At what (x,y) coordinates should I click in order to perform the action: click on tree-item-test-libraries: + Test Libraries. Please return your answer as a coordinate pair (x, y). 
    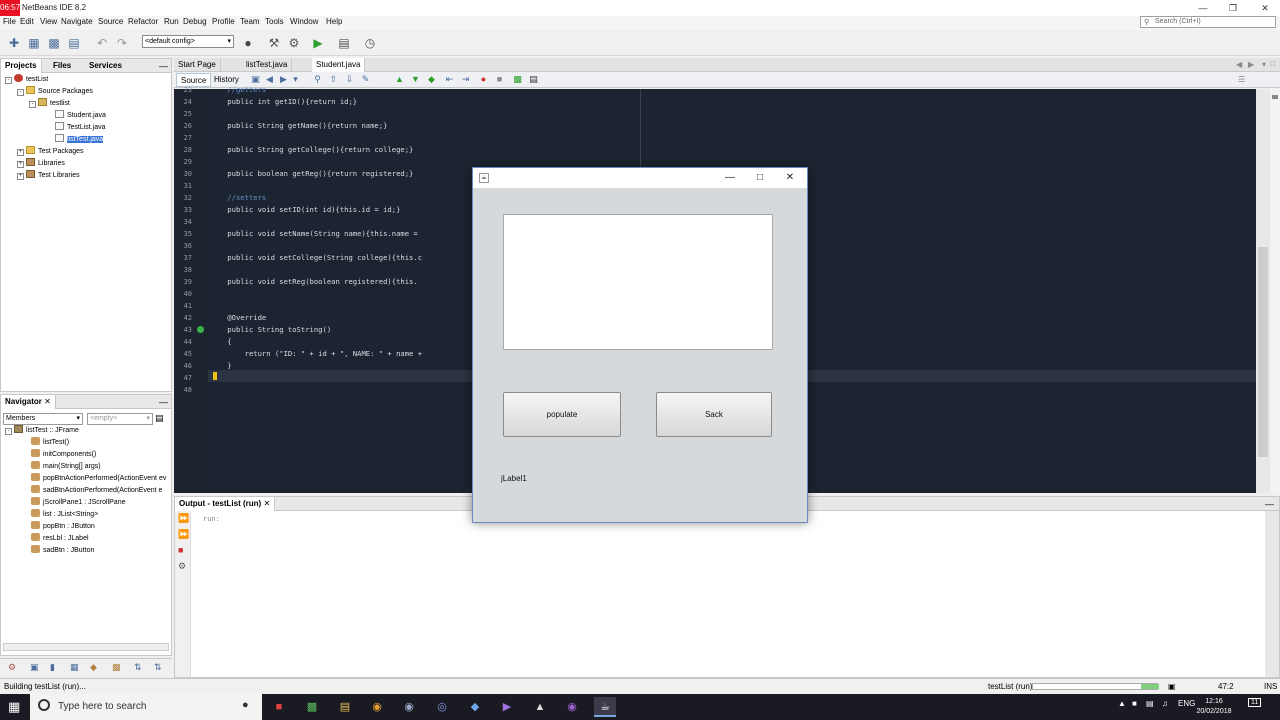
    Looking at the image, I should click on (48, 176).